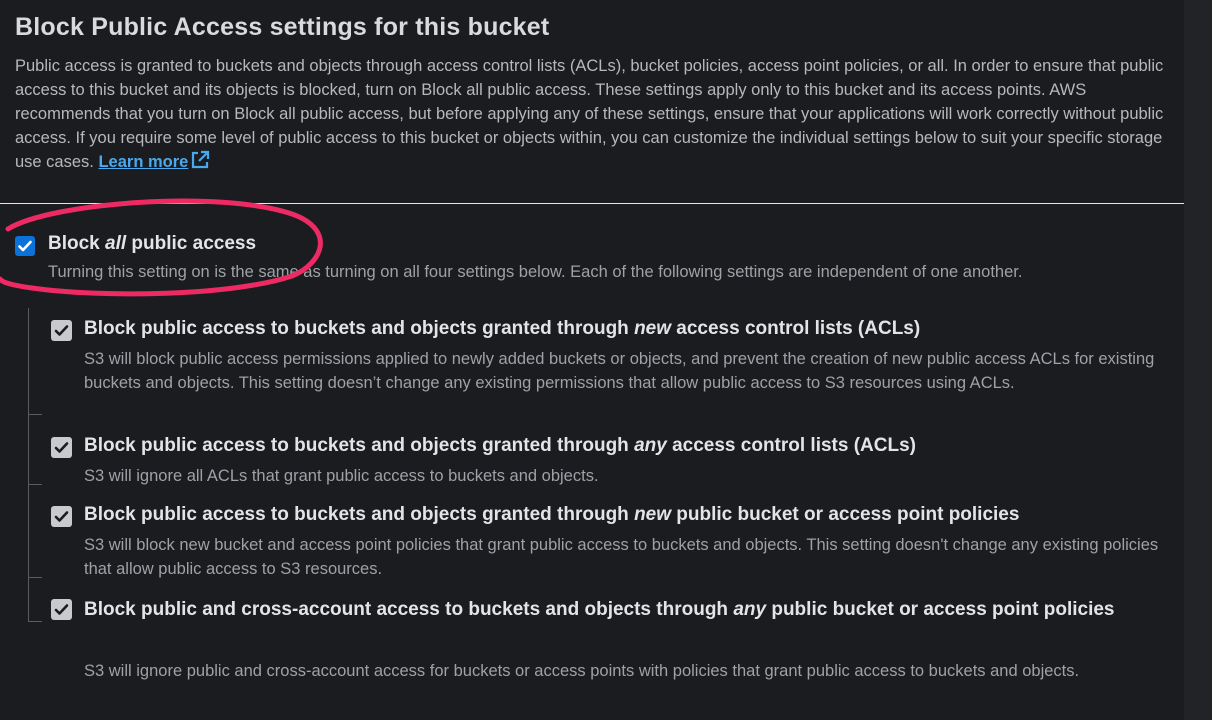 The width and height of the screenshot is (1212, 720). I want to click on section-divider, so click(592, 203).